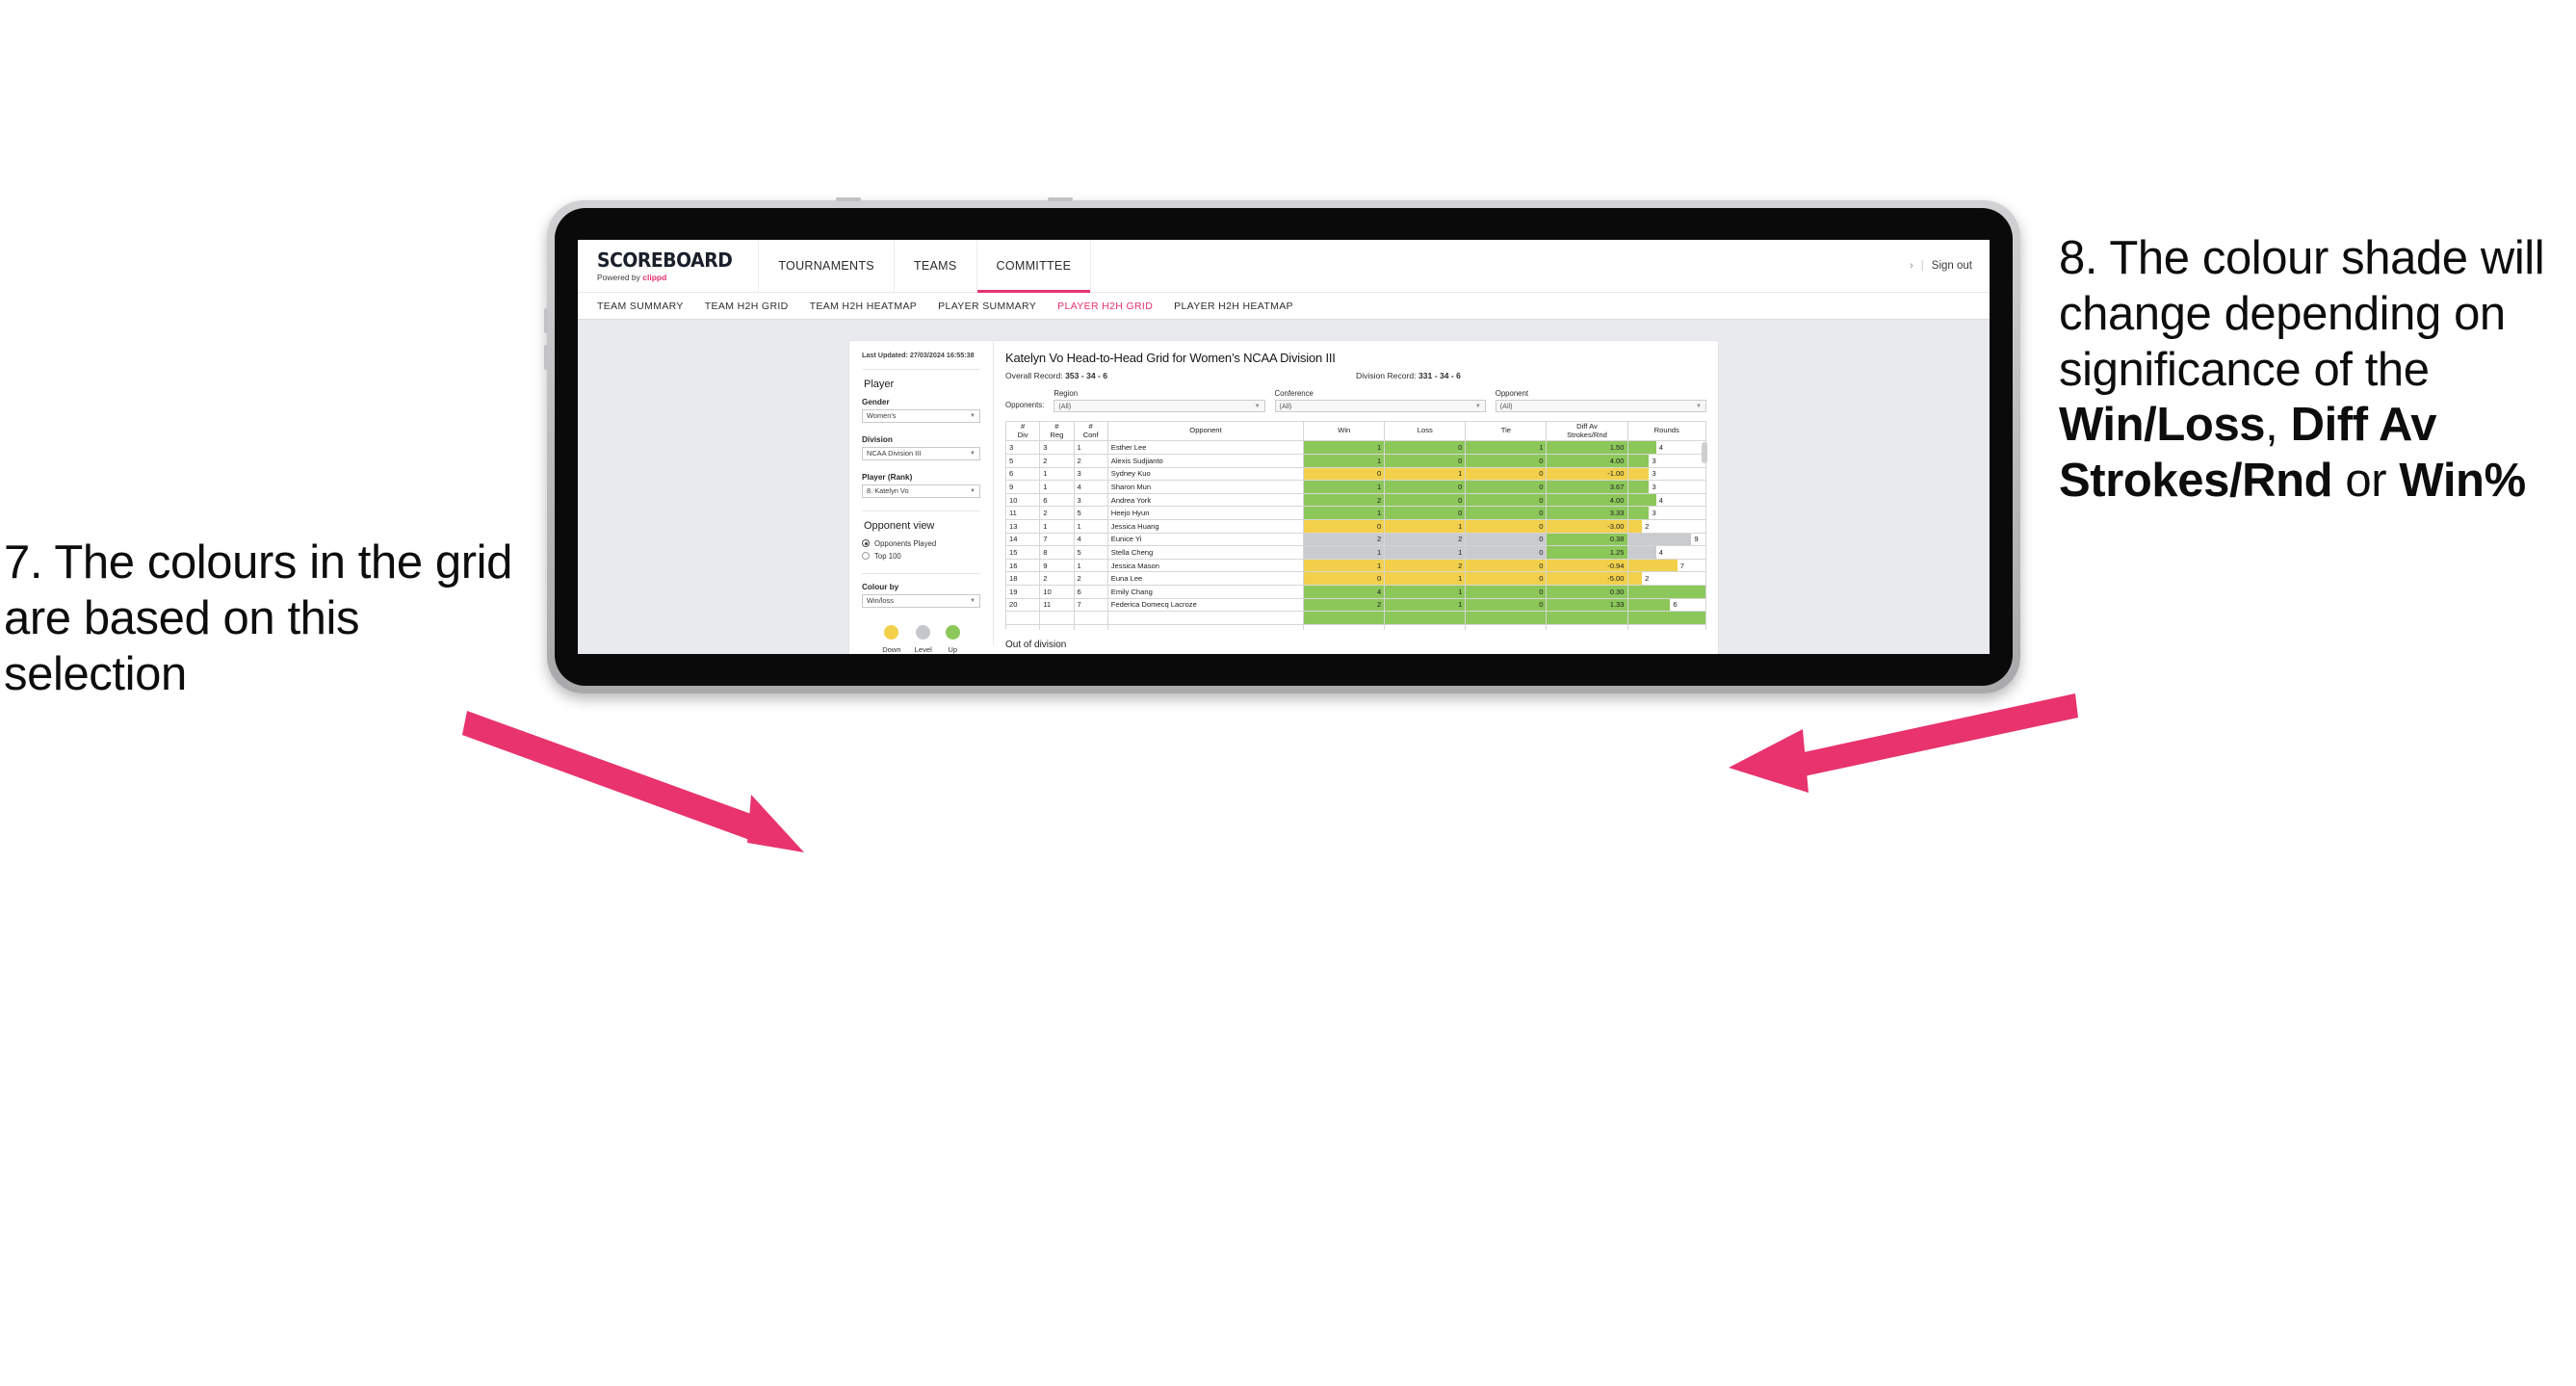 This screenshot has height=1386, width=2576. Describe the element at coordinates (1666, 513) in the screenshot. I see `cell-rounds: 3` at that location.